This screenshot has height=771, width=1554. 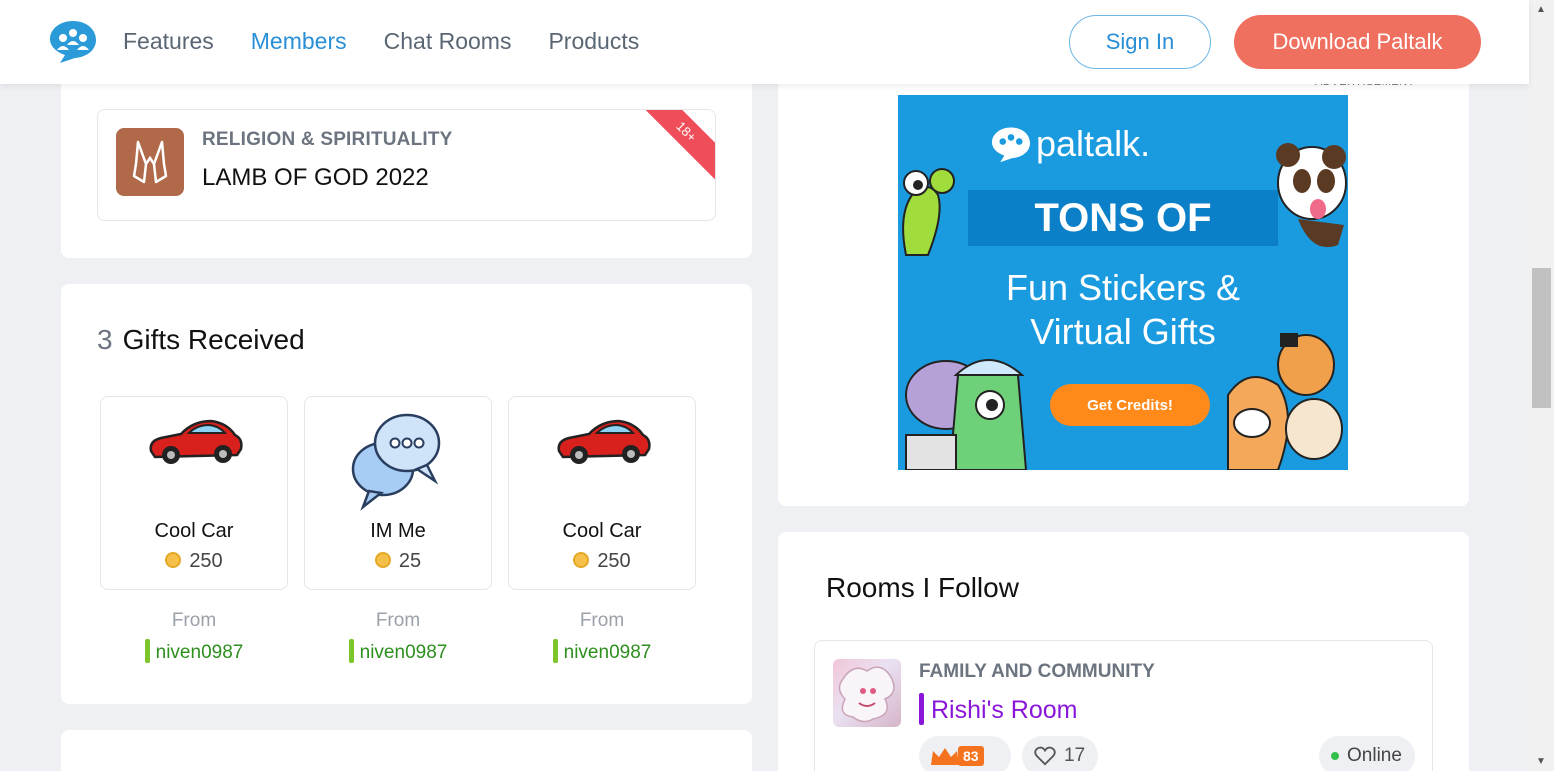 What do you see at coordinates (1123, 287) in the screenshot?
I see `ad-subline-1: Fun Stickers &` at bounding box center [1123, 287].